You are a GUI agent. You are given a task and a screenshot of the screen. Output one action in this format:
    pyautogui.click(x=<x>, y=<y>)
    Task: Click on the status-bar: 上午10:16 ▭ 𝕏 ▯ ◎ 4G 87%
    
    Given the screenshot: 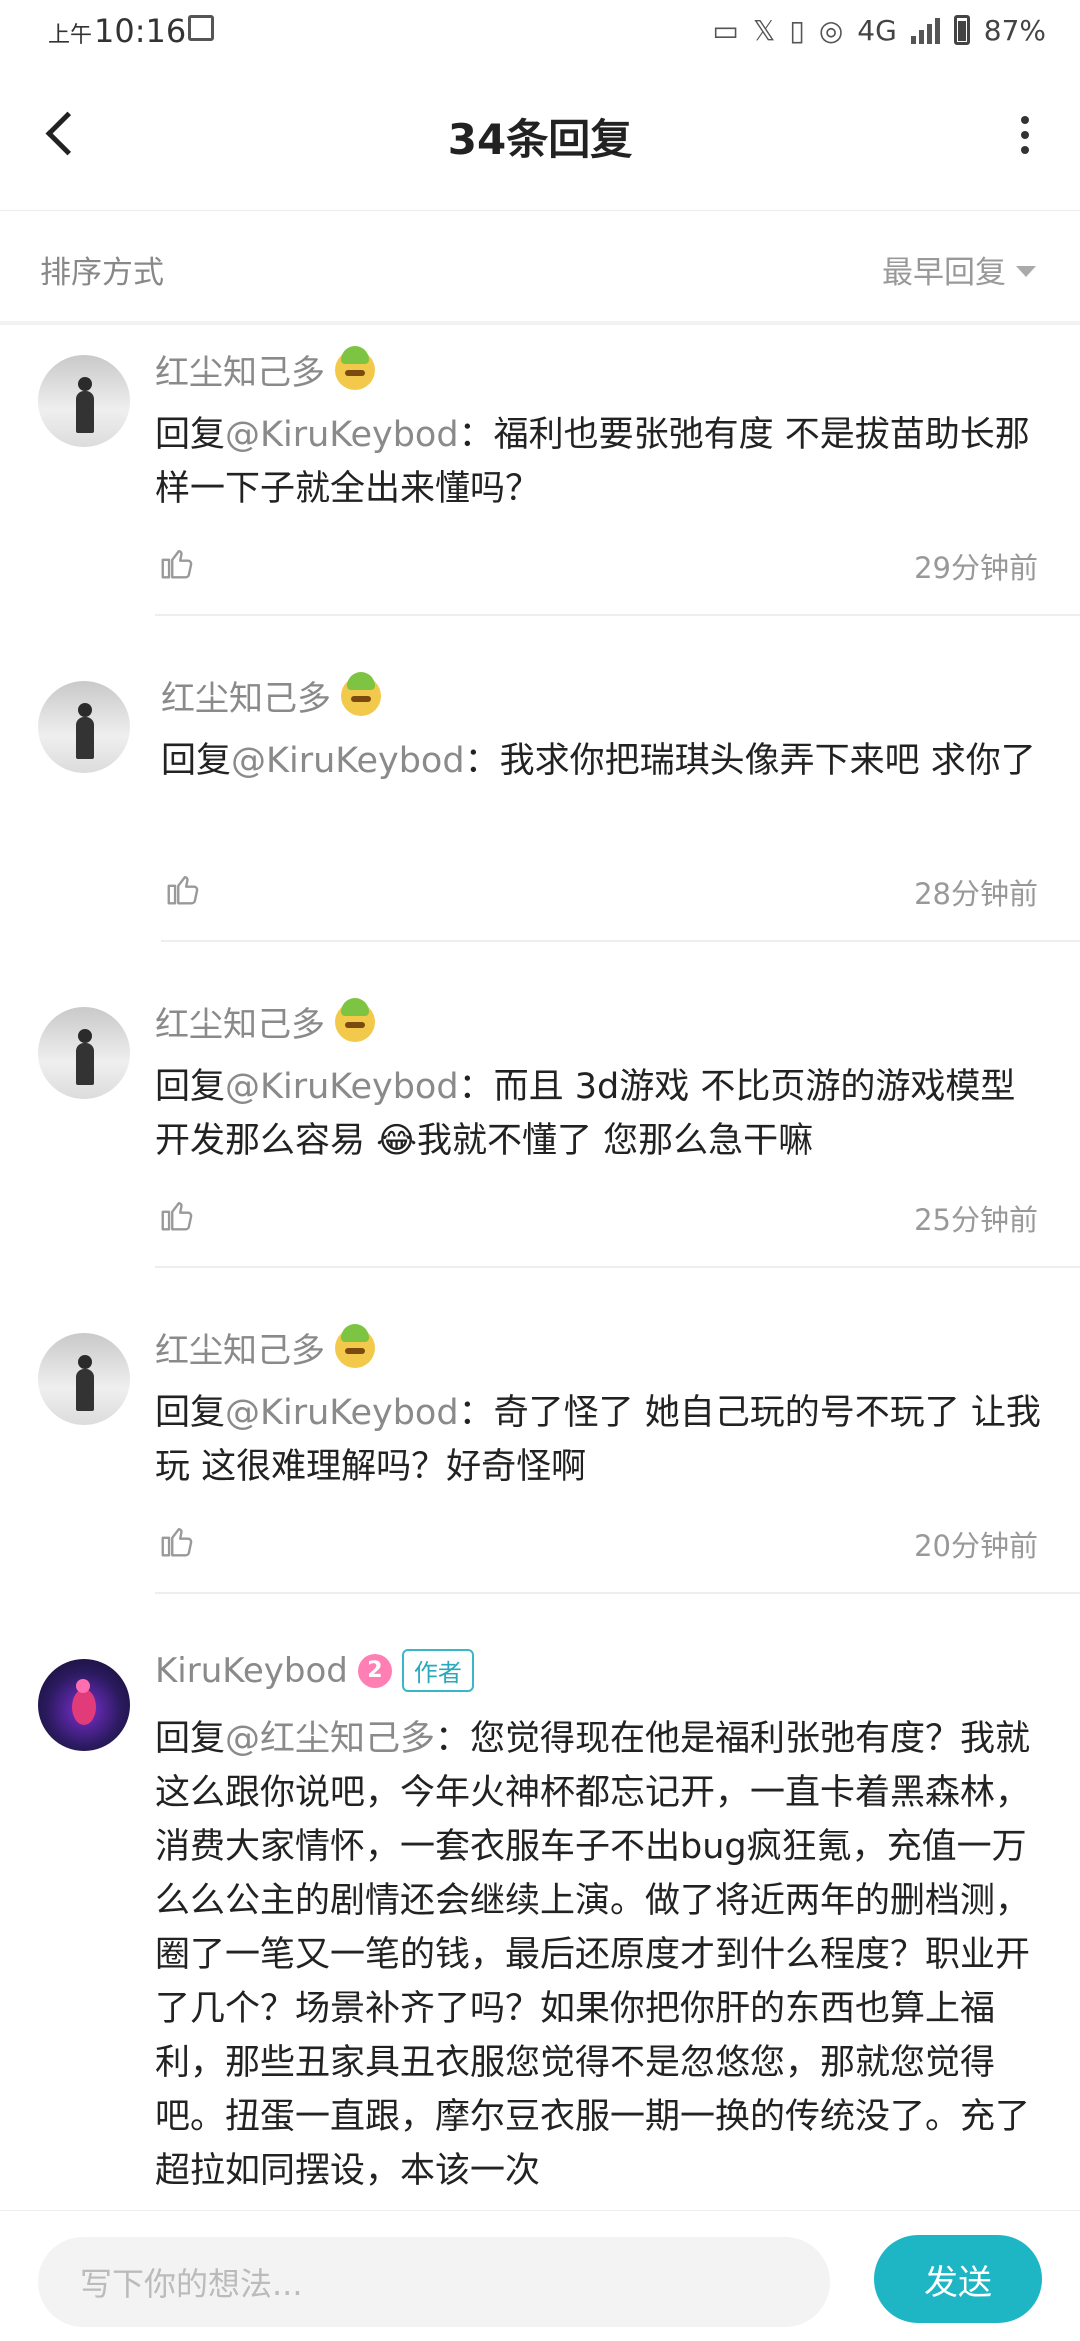 What is the action you would take?
    pyautogui.click(x=540, y=30)
    